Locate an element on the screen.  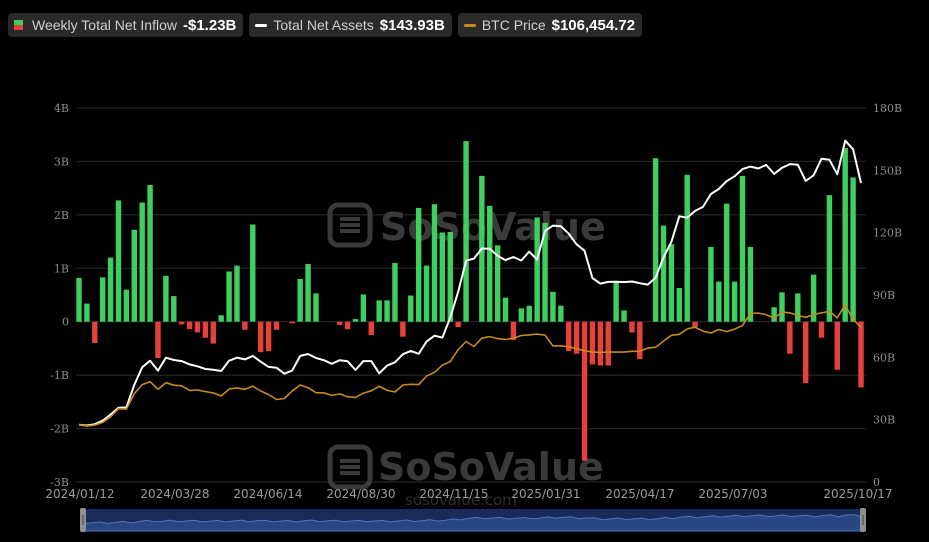
x-tick-label: 2025/04/17 is located at coordinates (639, 494).